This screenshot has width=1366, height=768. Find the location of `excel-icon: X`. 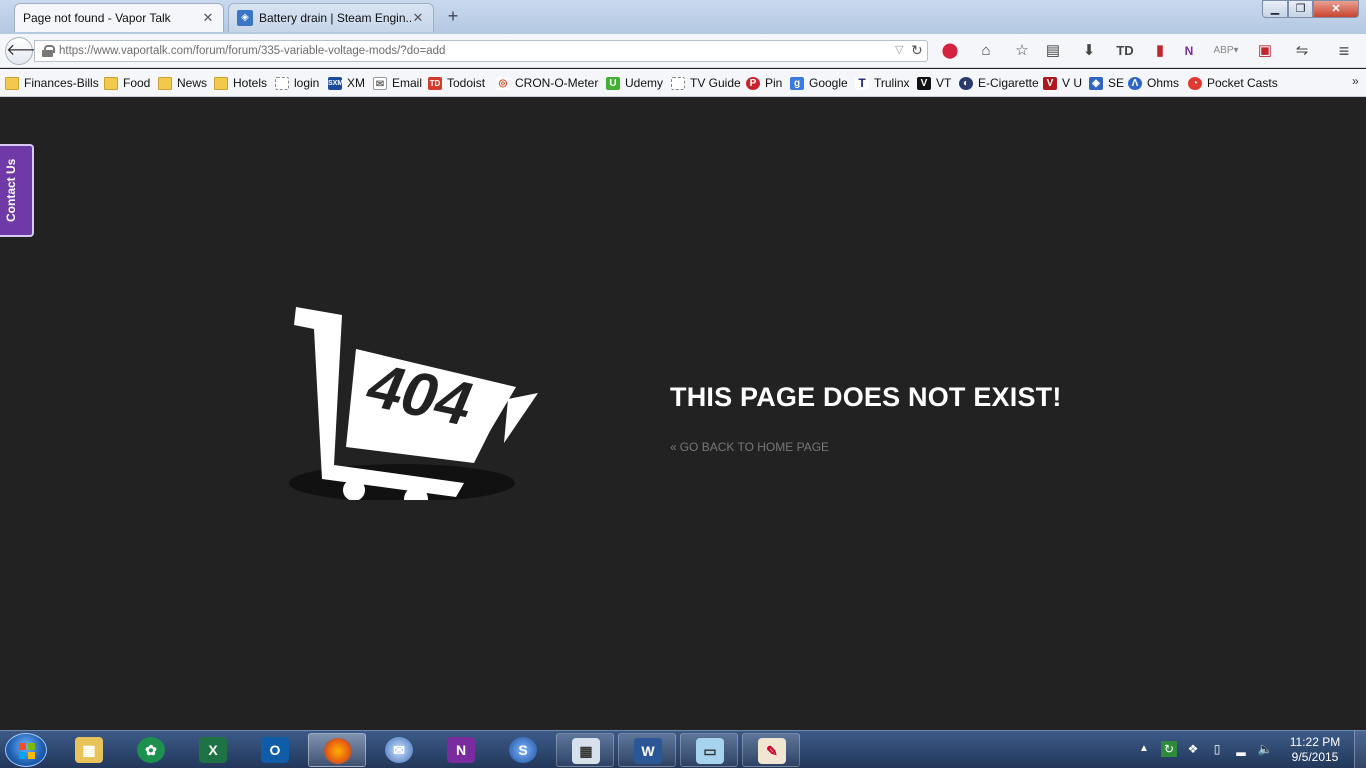

excel-icon: X is located at coordinates (213, 750).